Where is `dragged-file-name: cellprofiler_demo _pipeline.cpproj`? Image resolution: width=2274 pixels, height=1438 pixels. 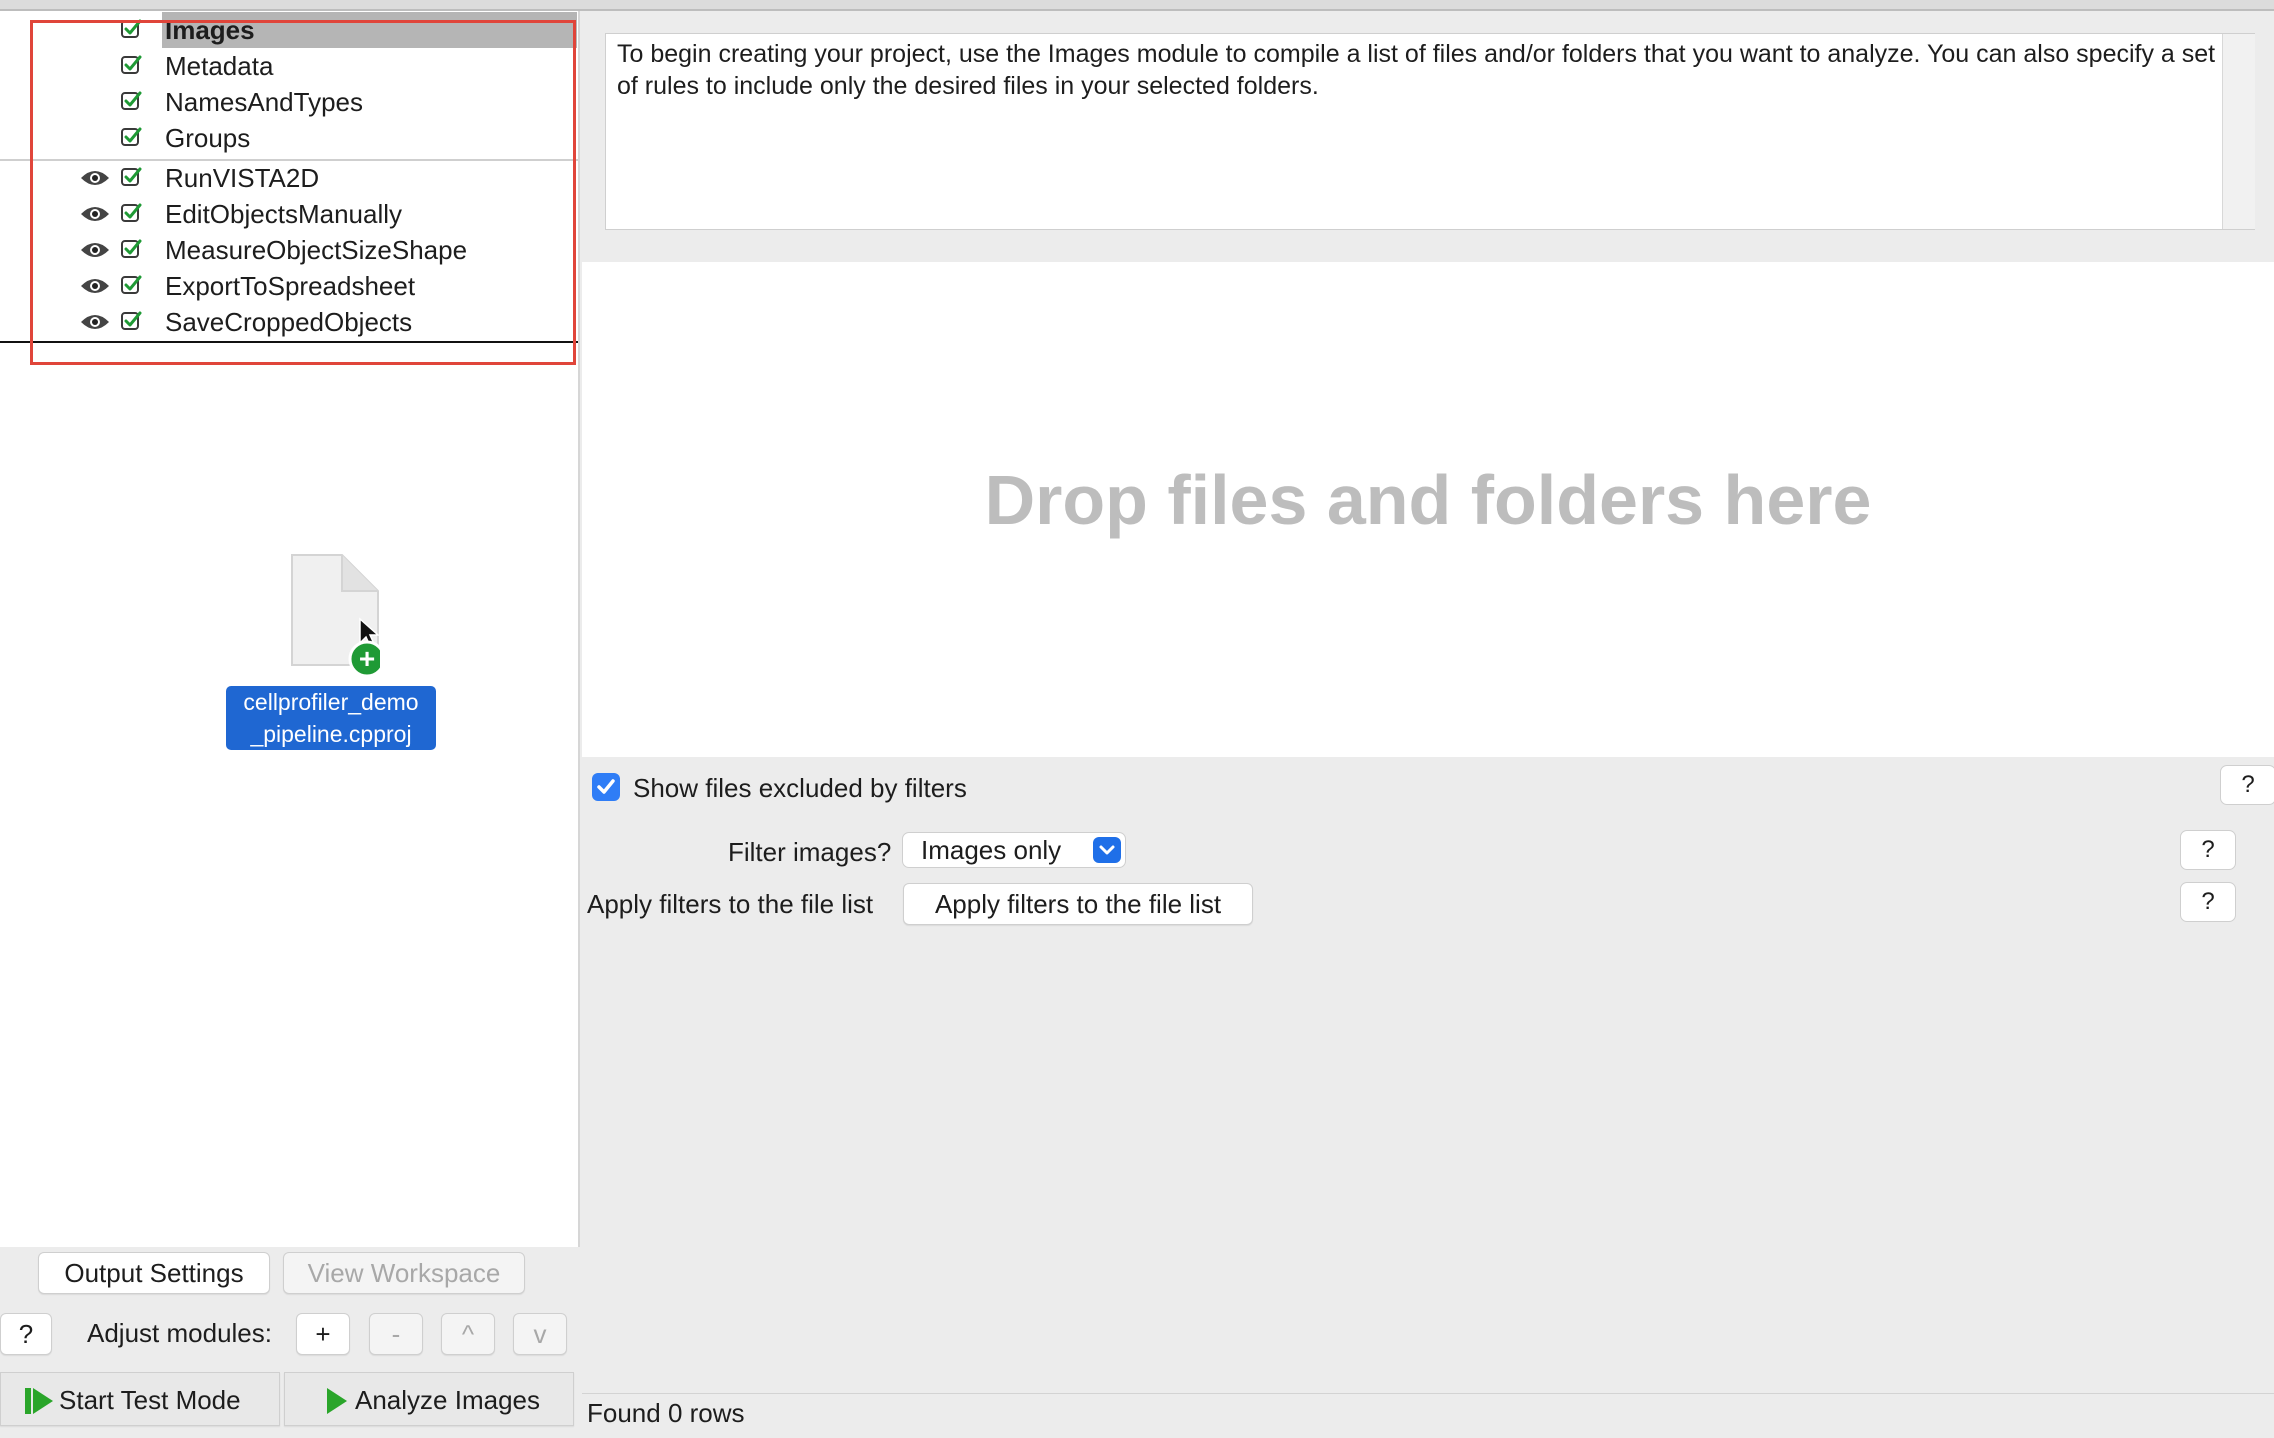
dragged-file-name: cellprofiler_demo _pipeline.cpproj is located at coordinates (331, 718).